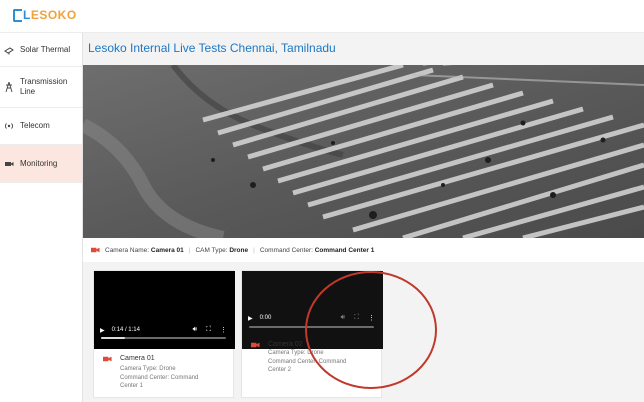  I want to click on sidebar-item-label: Monitoring, so click(39, 163).